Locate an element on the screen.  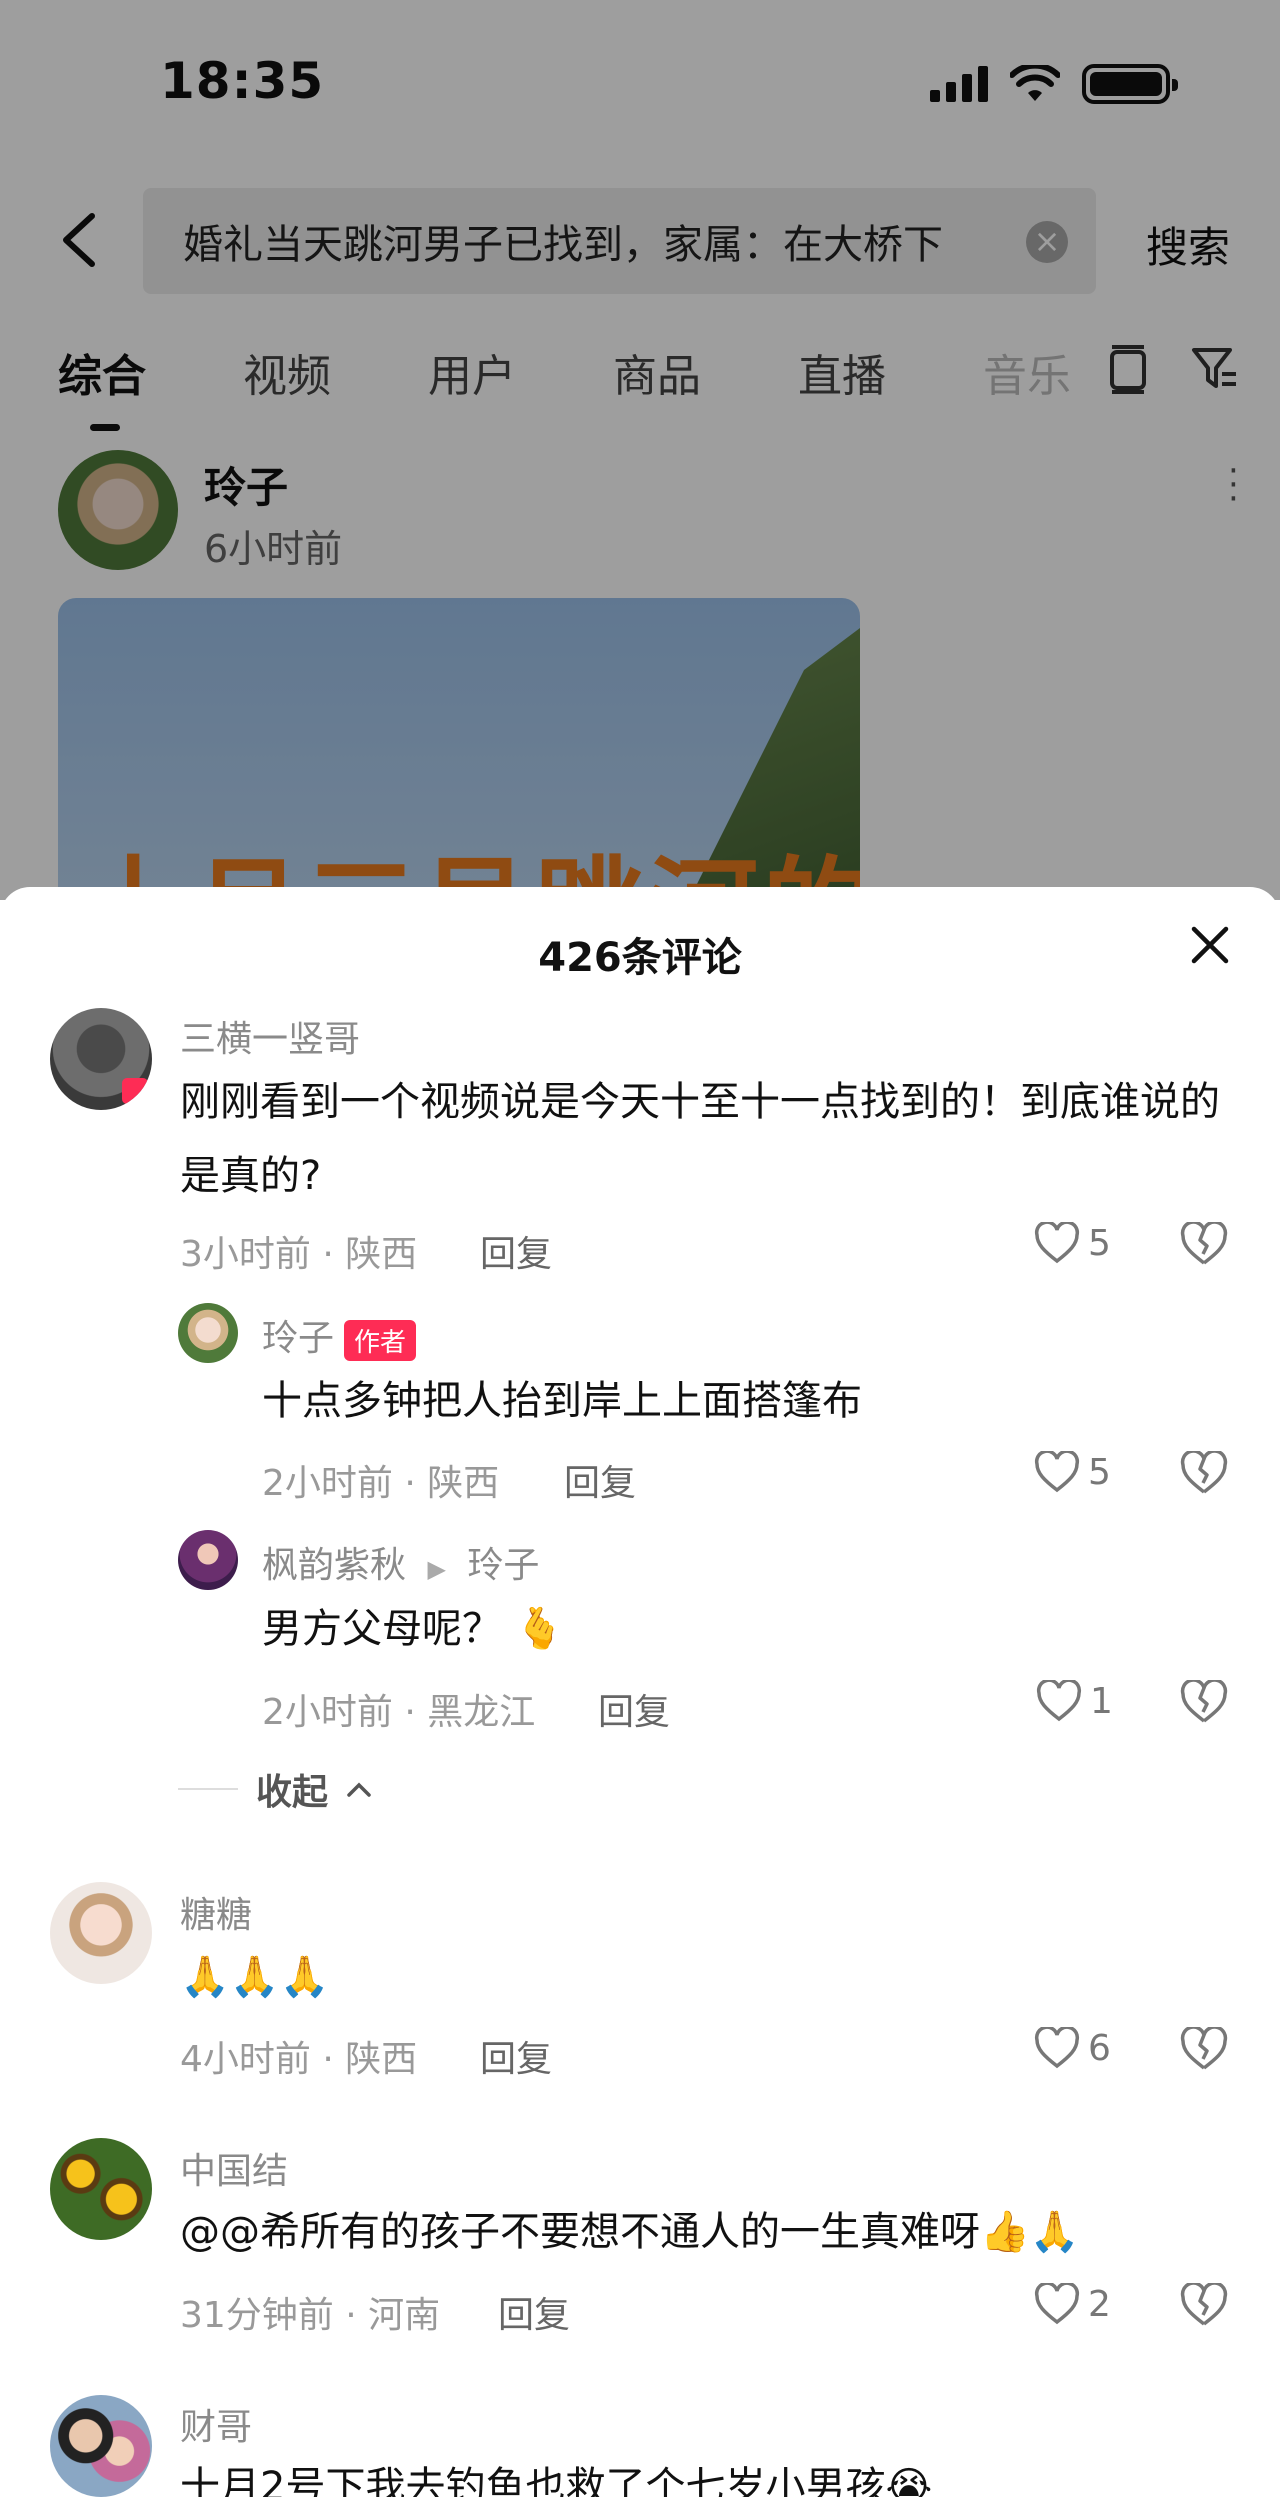
commenter-name: 玲子 作者 is located at coordinates (339, 1335).